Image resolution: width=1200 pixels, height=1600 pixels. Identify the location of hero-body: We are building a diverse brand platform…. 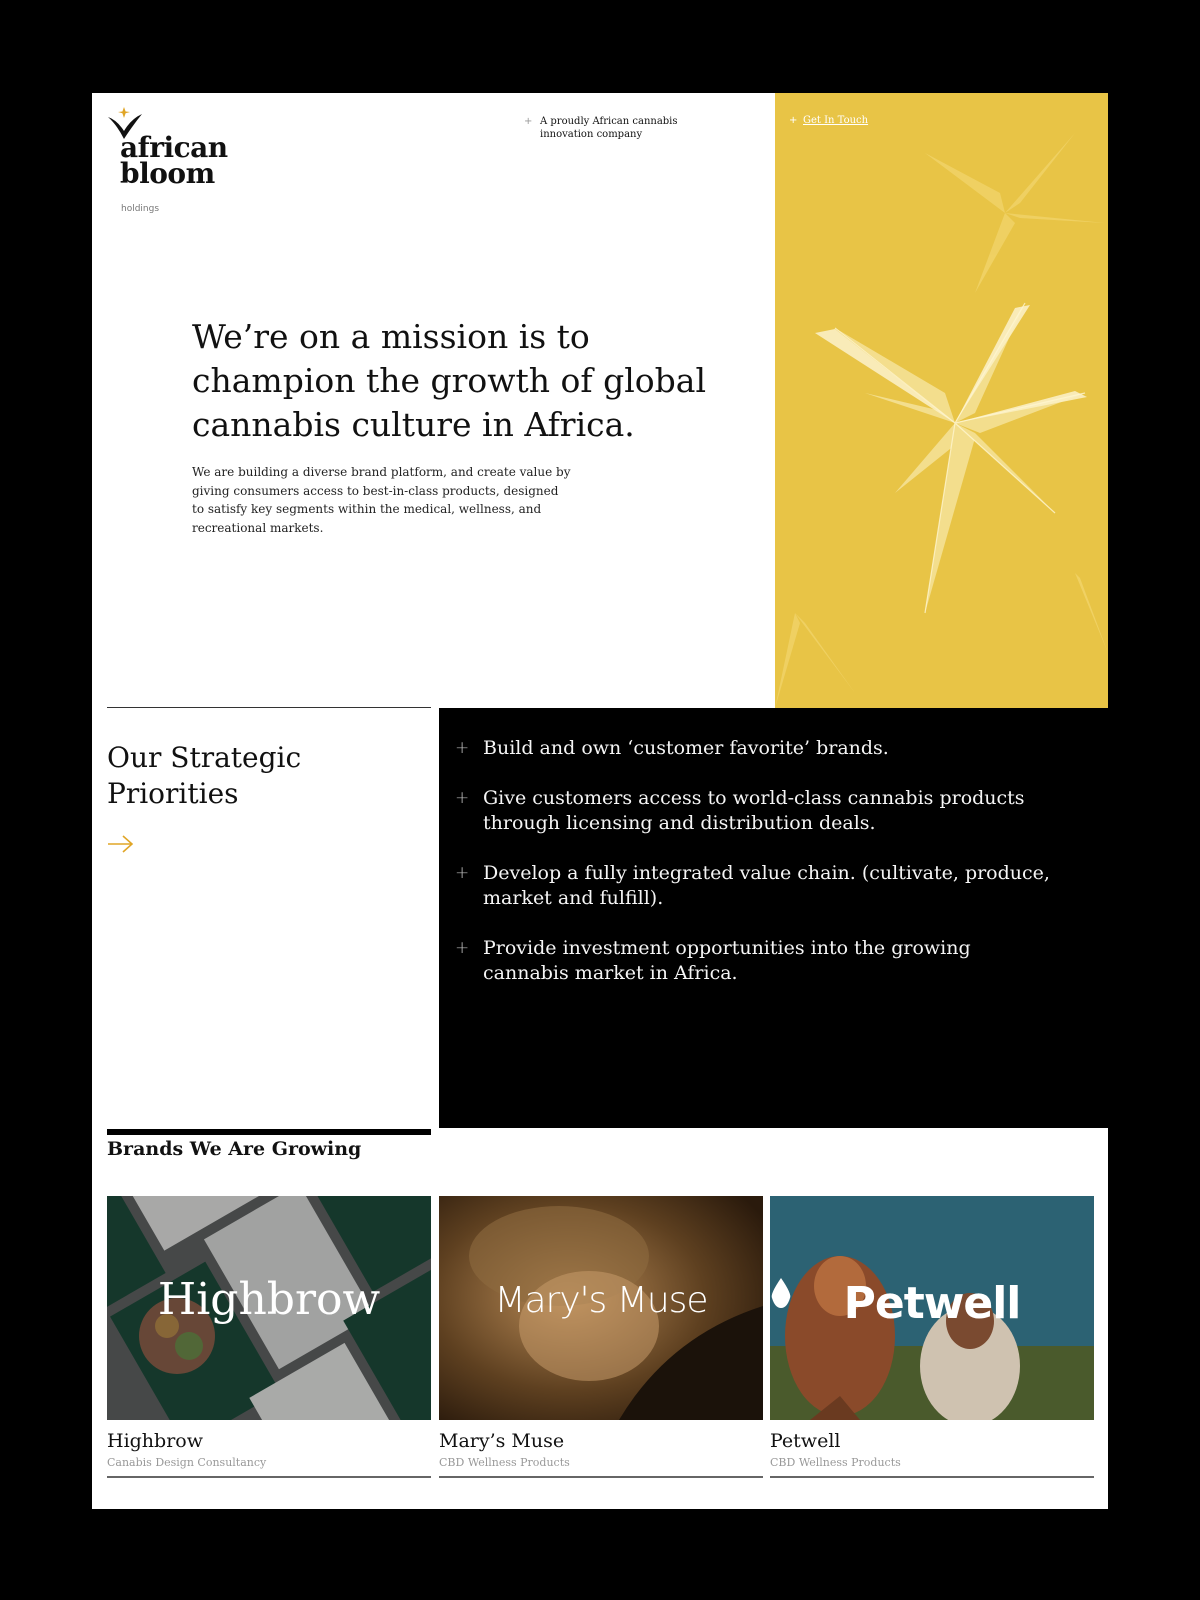
(381, 500).